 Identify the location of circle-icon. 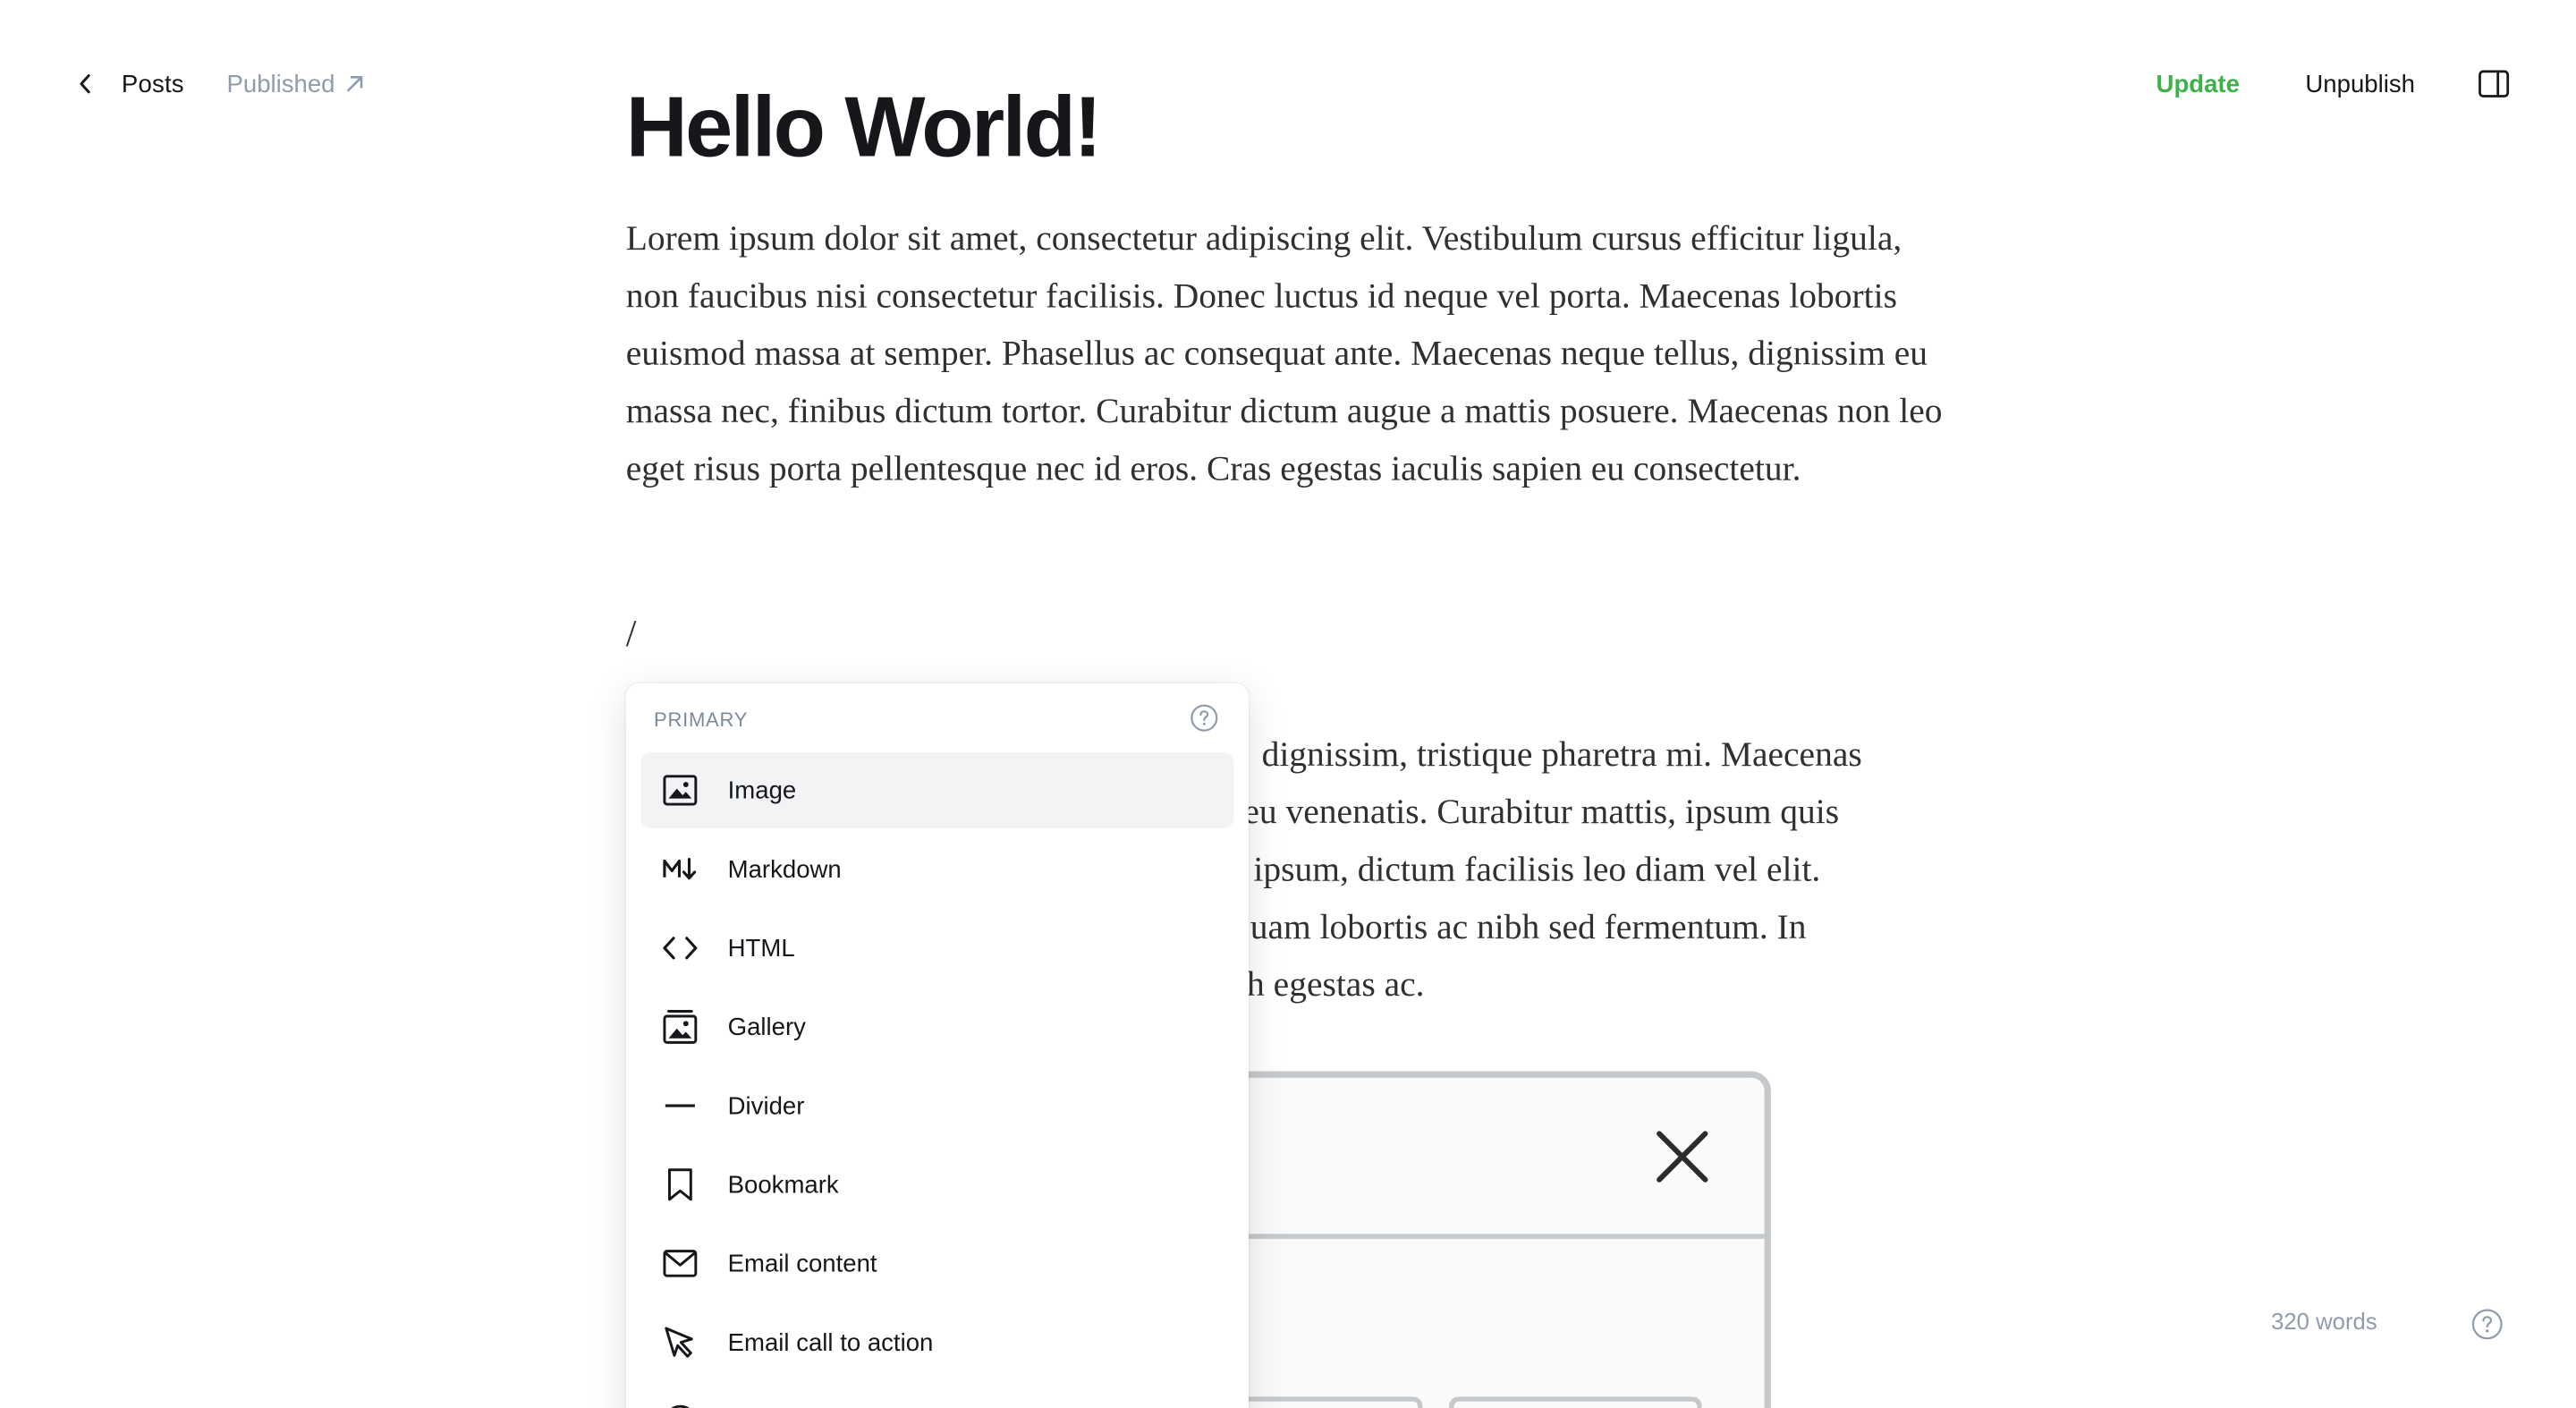
(680, 1406).